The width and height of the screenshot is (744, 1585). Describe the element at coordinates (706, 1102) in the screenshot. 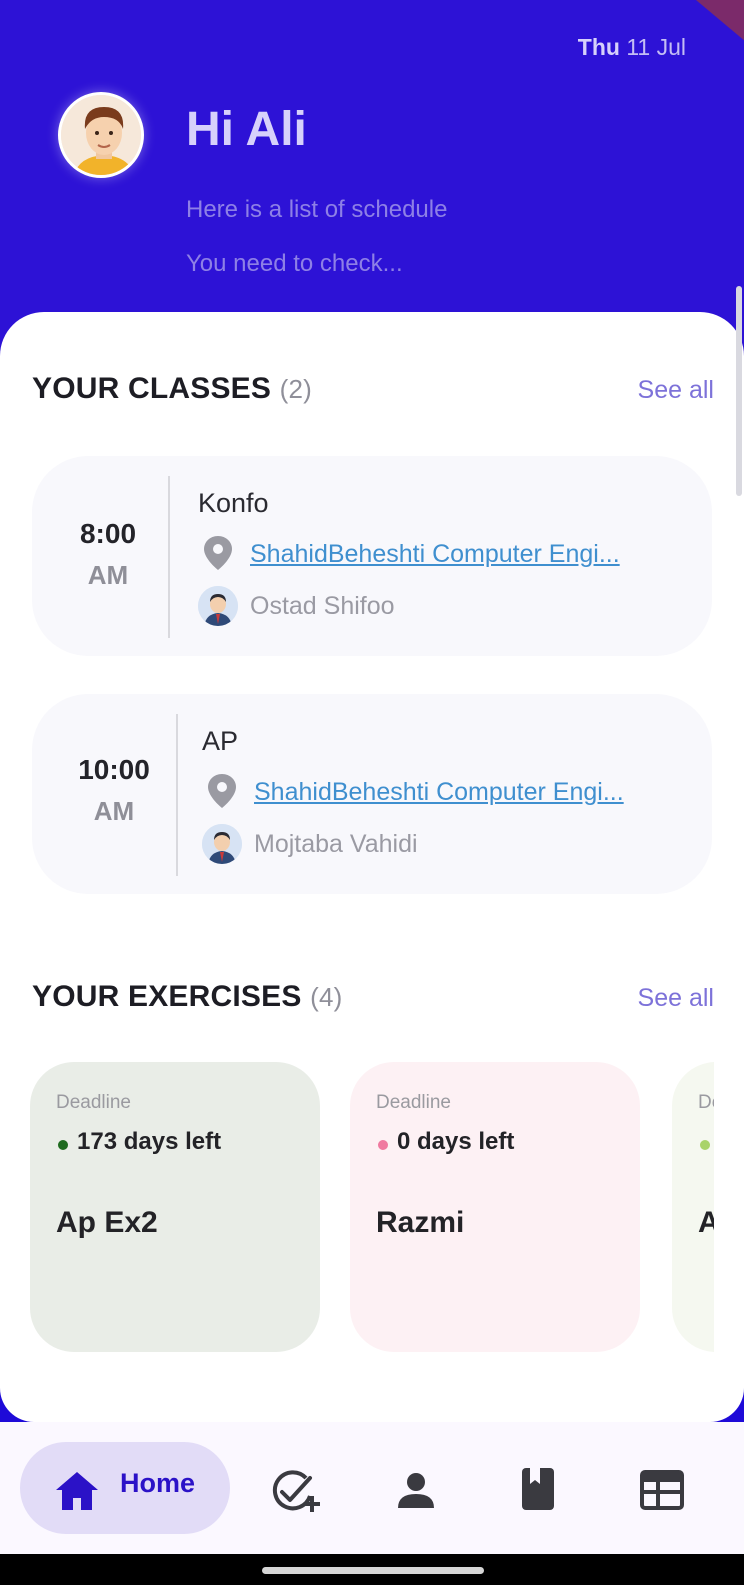

I see `deadline-label: De` at that location.